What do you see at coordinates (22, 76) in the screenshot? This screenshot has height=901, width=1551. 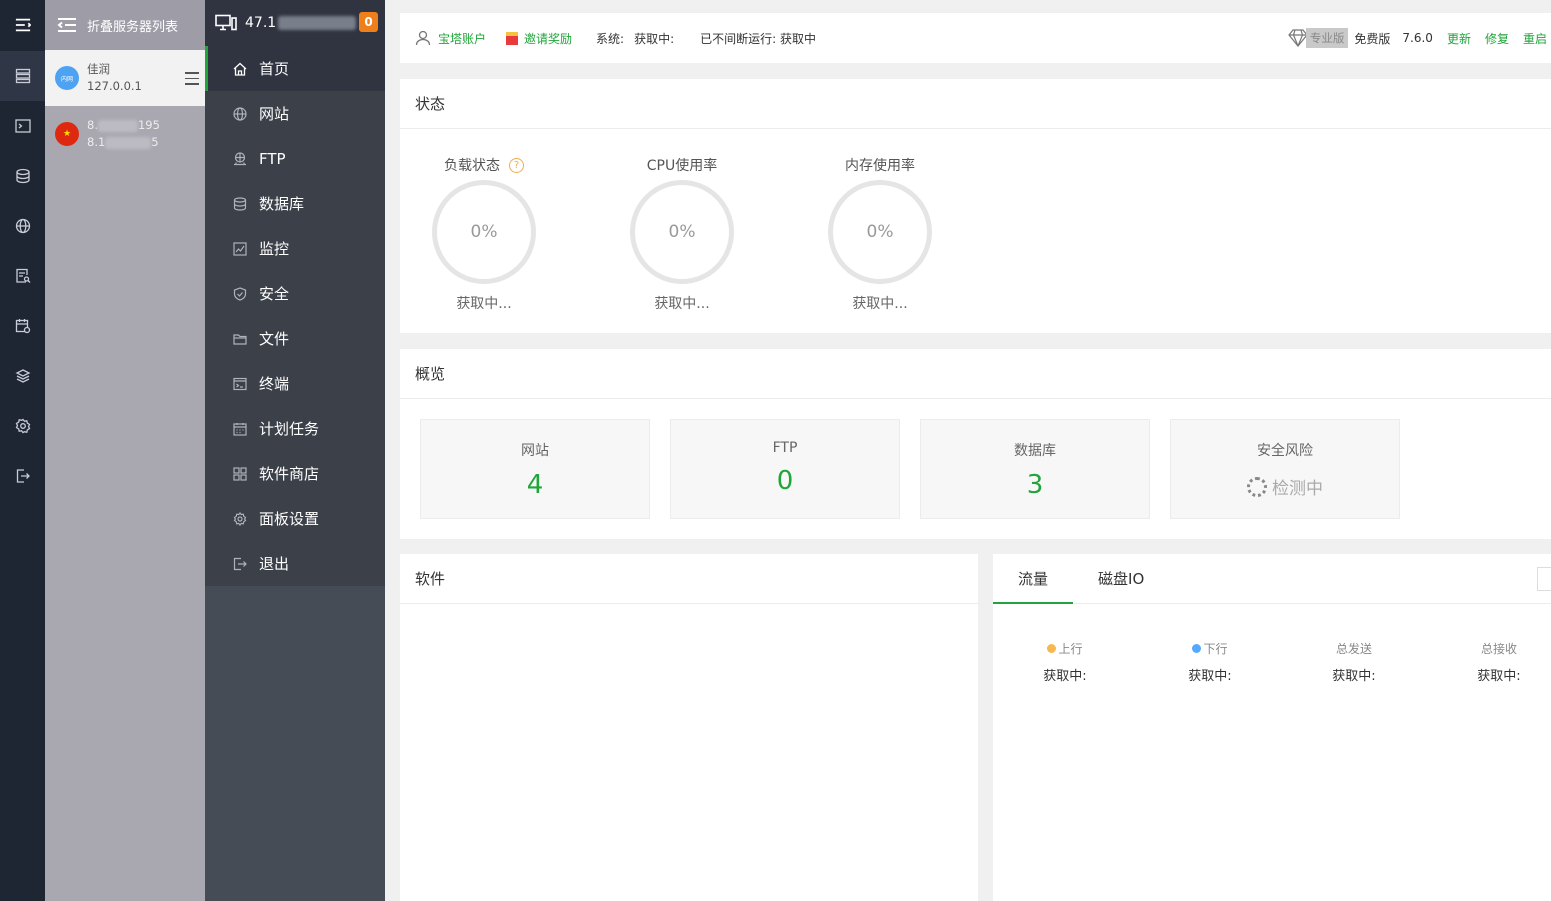 I see `server-list-icon` at bounding box center [22, 76].